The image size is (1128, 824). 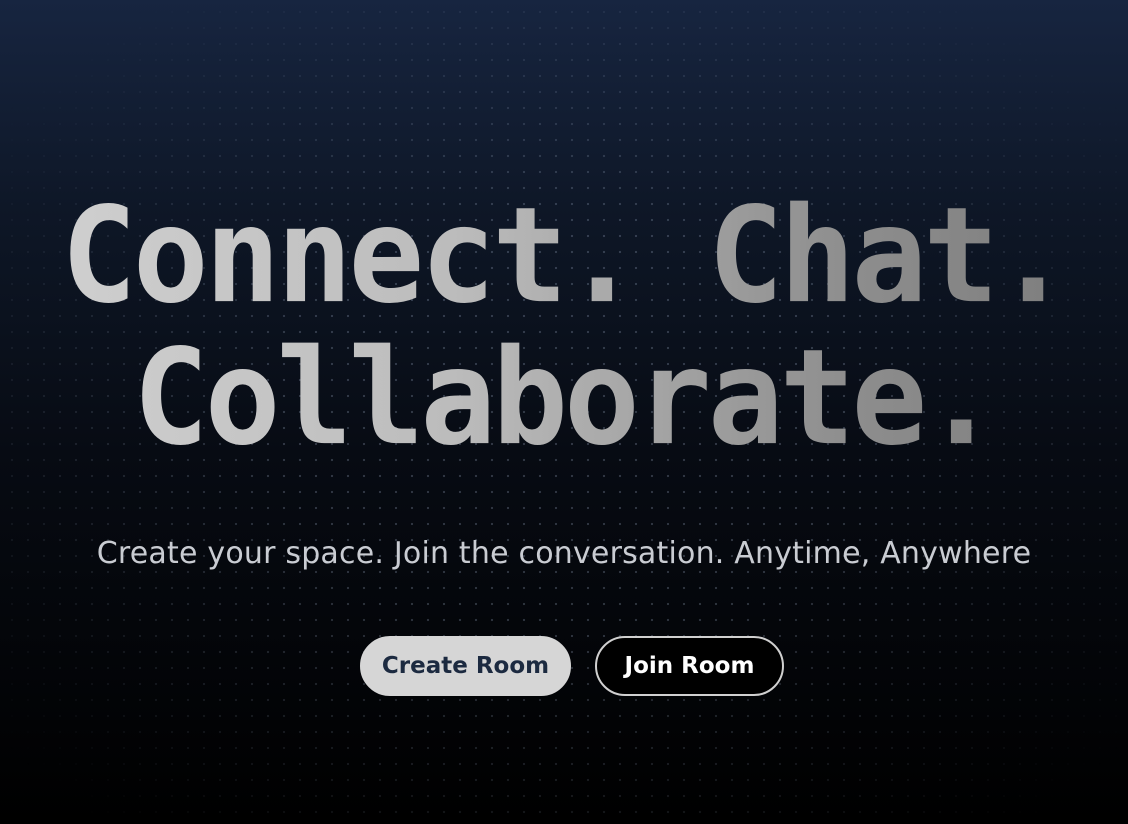 I want to click on join-room-button: Join Room, so click(x=689, y=666).